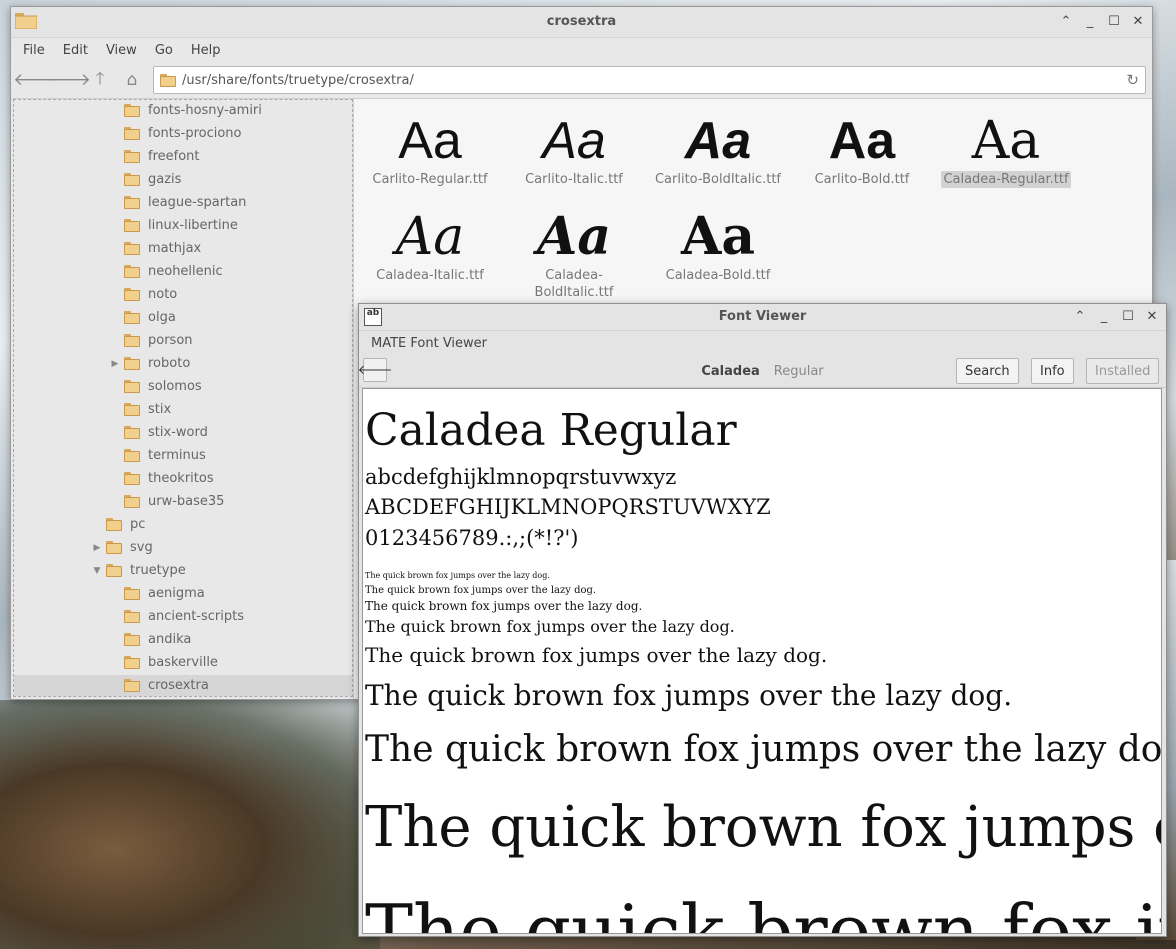  Describe the element at coordinates (102, 363) in the screenshot. I see `tree-item-roboto: ▶ roboto` at that location.